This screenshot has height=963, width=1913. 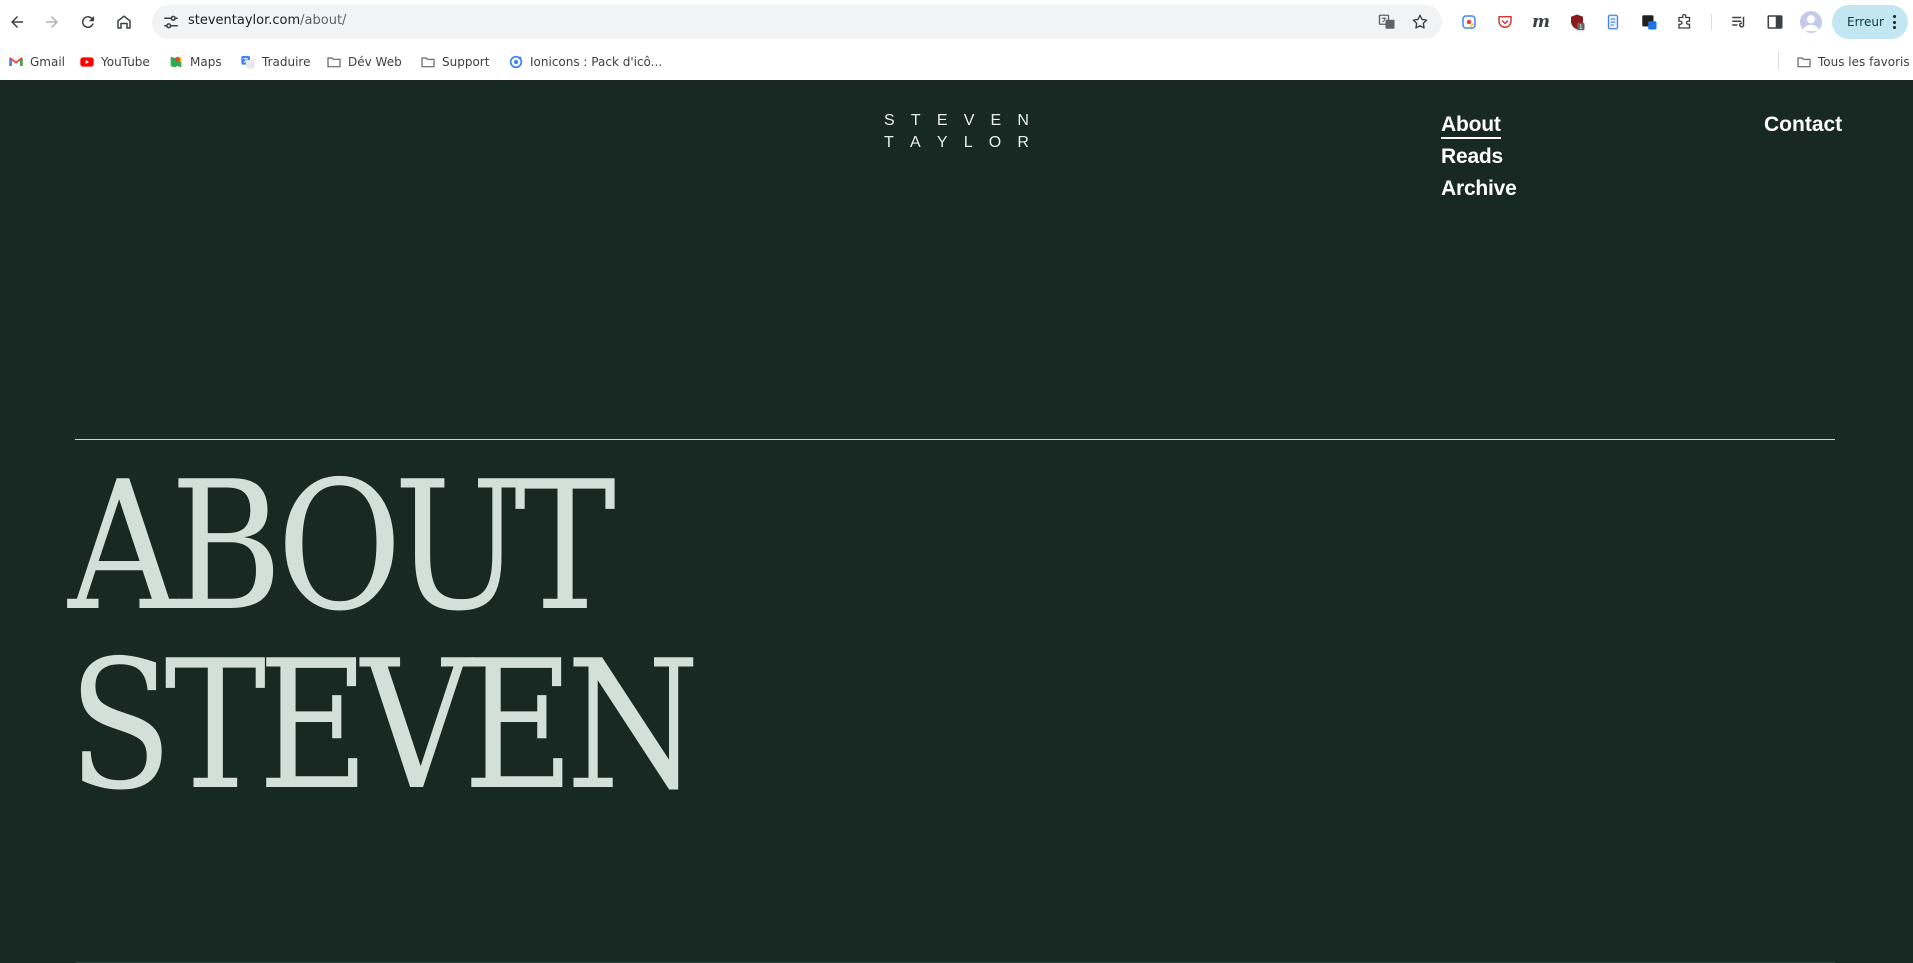 I want to click on extension-shield-button: 1, so click(x=1577, y=22).